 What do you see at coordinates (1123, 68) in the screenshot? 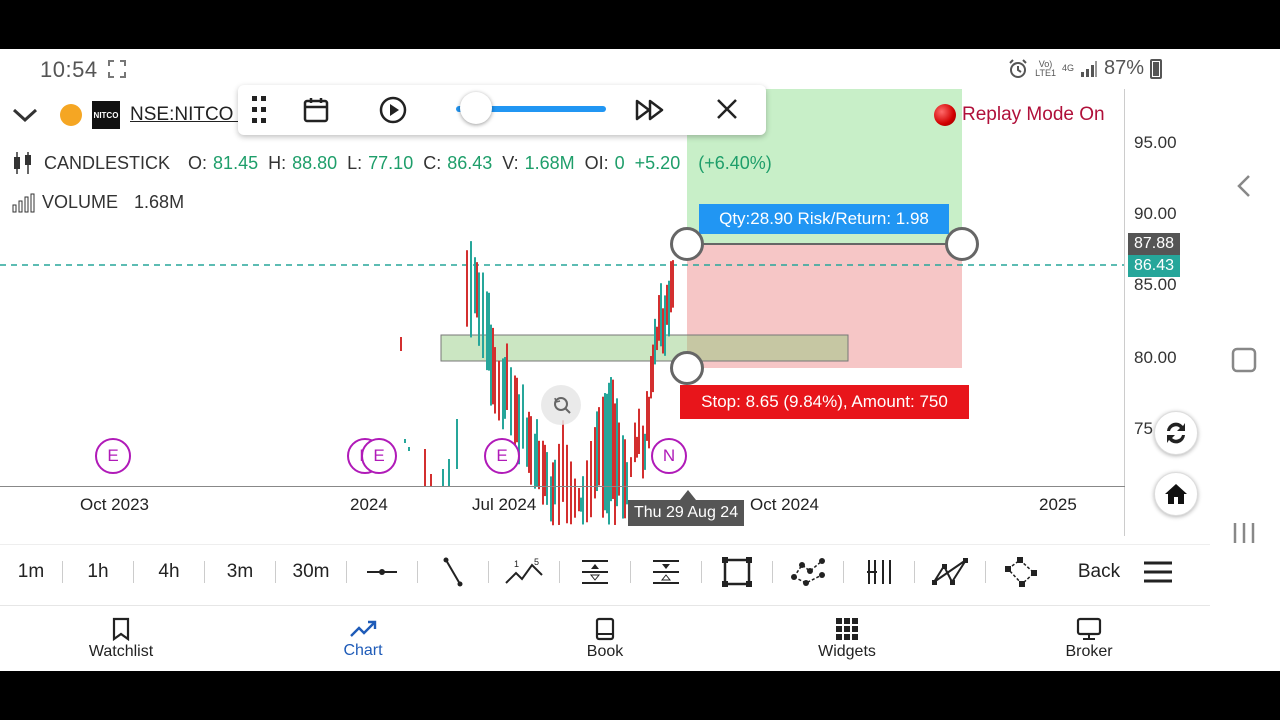
I see `battery-percent: 87%` at bounding box center [1123, 68].